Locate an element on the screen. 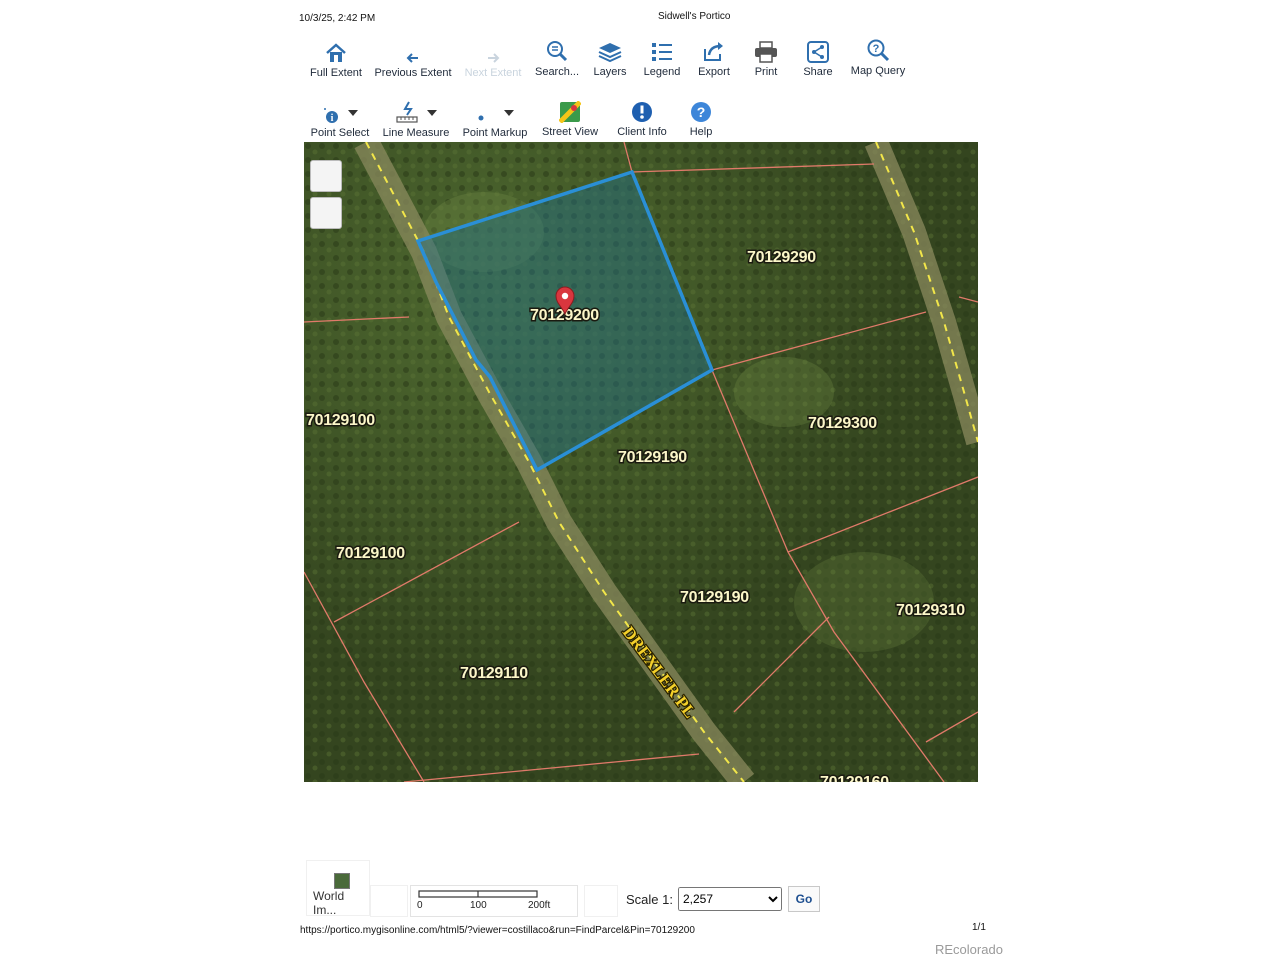  printer-icon is located at coordinates (766, 50).